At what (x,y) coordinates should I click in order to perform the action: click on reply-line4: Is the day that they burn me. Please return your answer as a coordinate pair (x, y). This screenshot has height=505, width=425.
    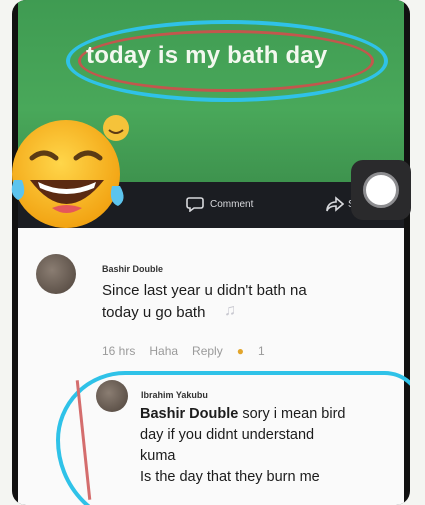
    Looking at the image, I should click on (230, 477).